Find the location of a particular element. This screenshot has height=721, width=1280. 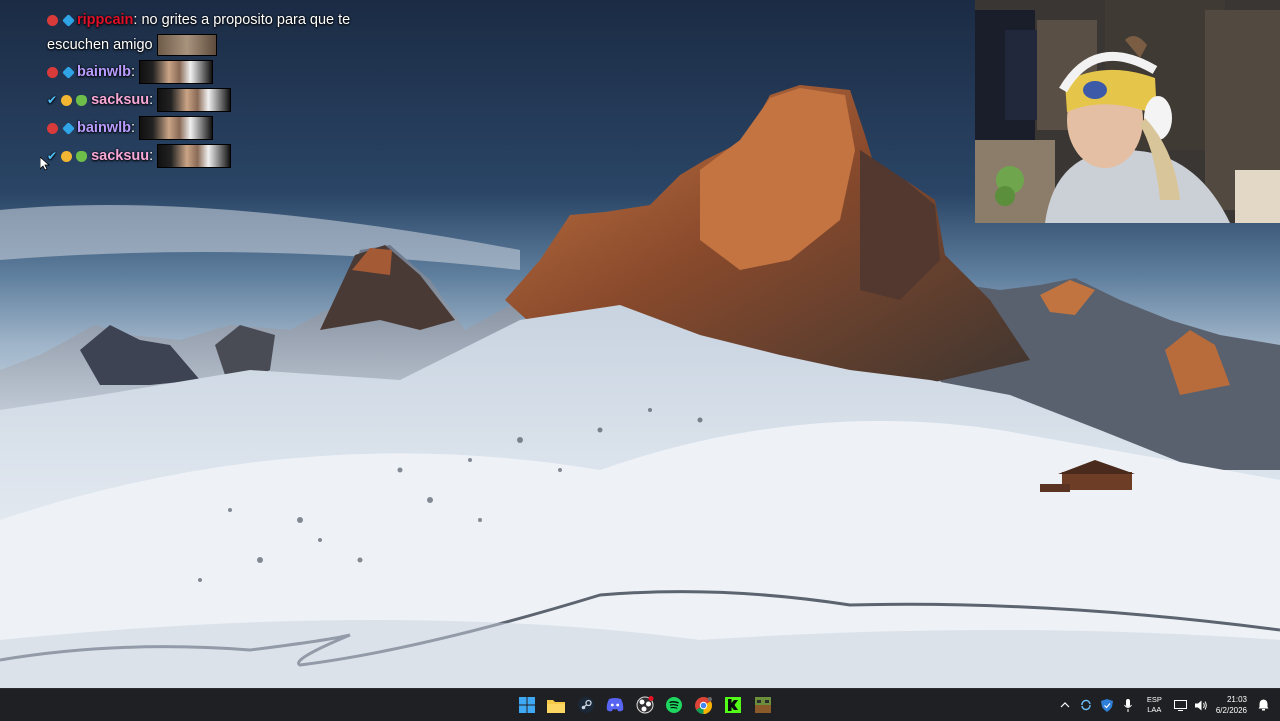

mouse-cursor-icon is located at coordinates (45, 164).